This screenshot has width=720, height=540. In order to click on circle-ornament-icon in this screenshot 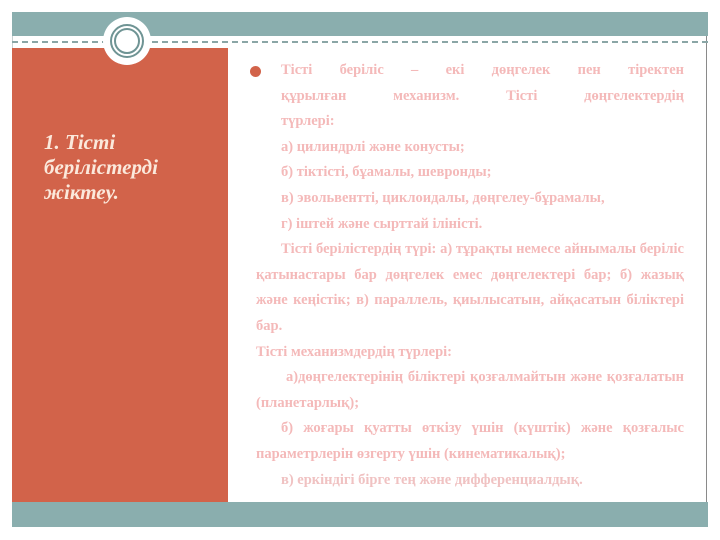, I will do `click(127, 41)`.